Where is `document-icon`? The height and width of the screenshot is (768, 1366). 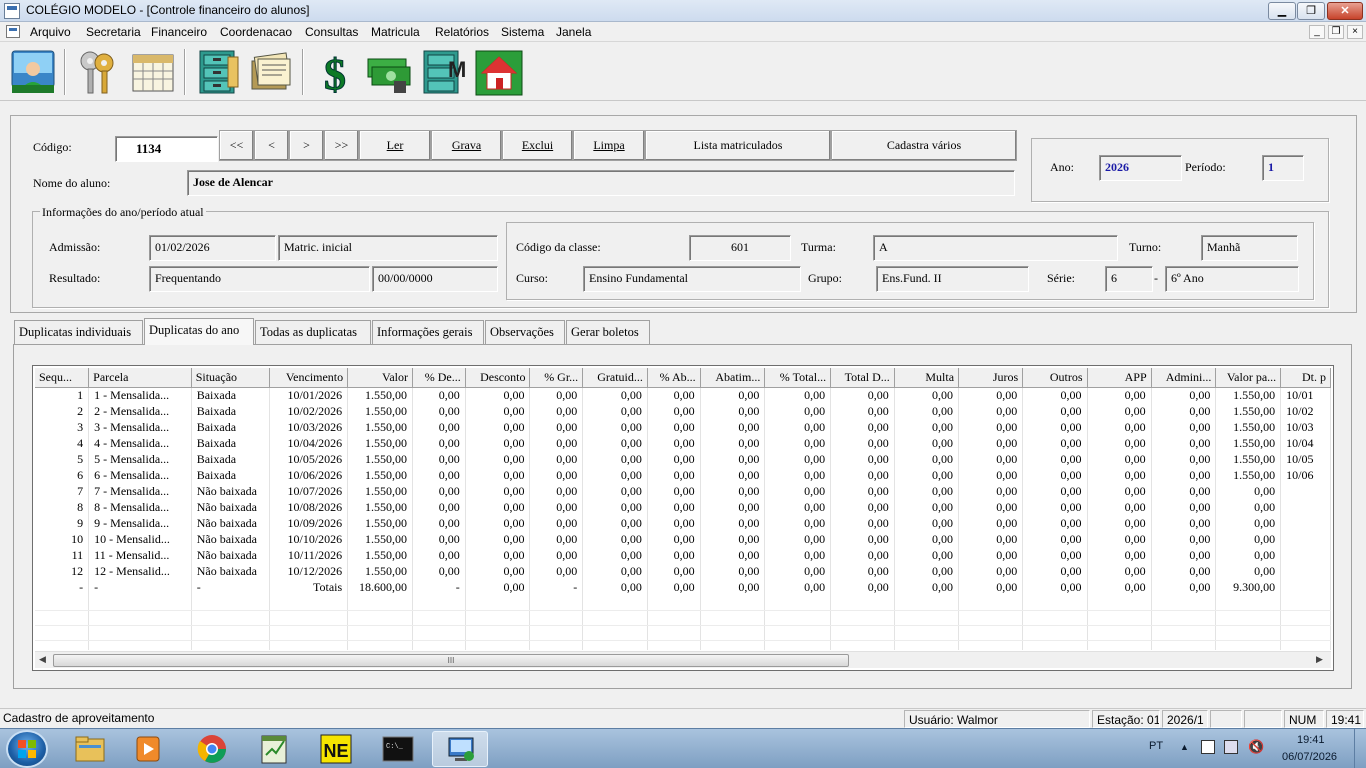 document-icon is located at coordinates (13, 31).